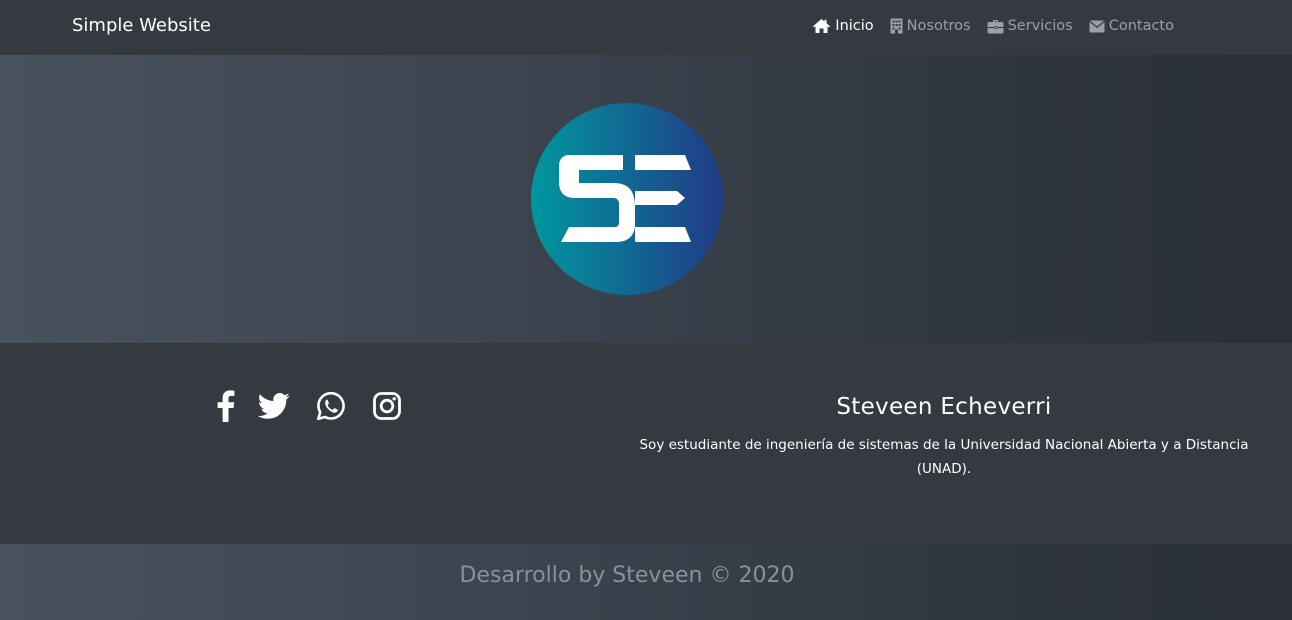 This screenshot has height=620, width=1292. Describe the element at coordinates (896, 26) in the screenshot. I see `building-icon` at that location.